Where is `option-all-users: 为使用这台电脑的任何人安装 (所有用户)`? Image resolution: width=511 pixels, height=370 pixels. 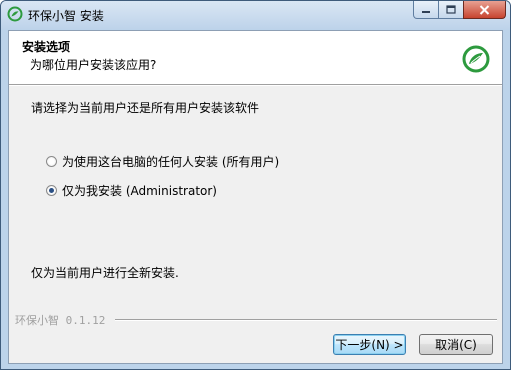
option-all-users: 为使用这台电脑的任何人安装 (所有用户) is located at coordinates (162, 161).